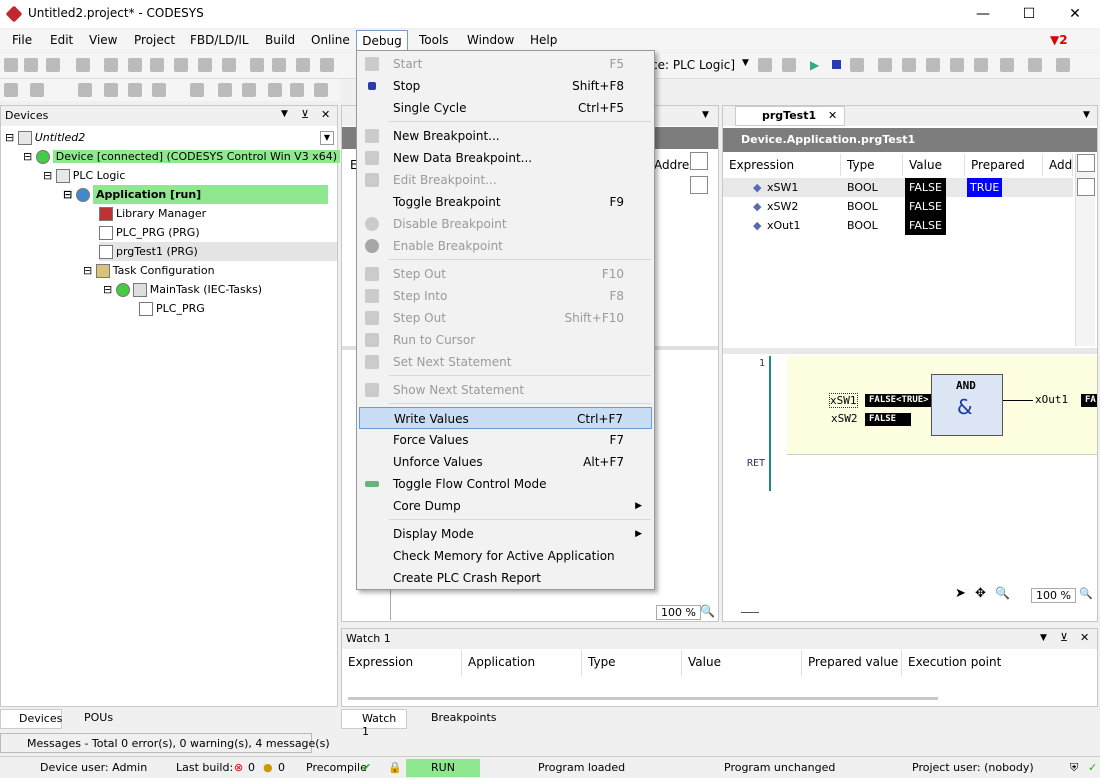 The width and height of the screenshot is (1100, 778). Describe the element at coordinates (303, 65) in the screenshot. I see `bookmark-icon` at that location.